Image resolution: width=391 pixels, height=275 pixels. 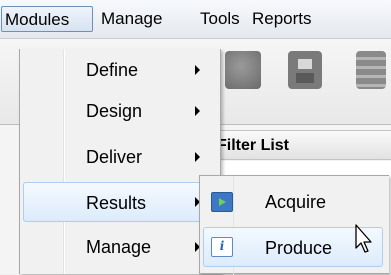 I want to click on menu-item-results: Results, so click(x=119, y=202).